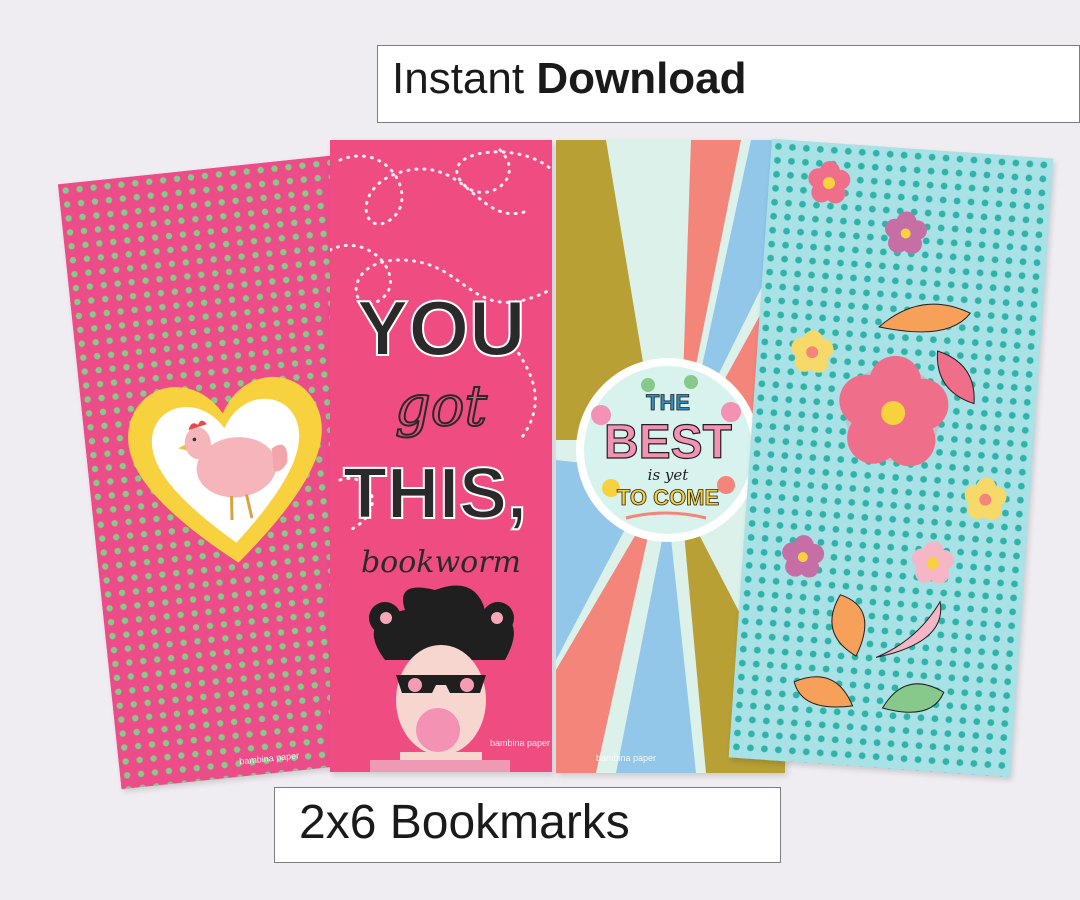 The image size is (1080, 900). What do you see at coordinates (668, 402) in the screenshot?
I see `headline-the: THE` at bounding box center [668, 402].